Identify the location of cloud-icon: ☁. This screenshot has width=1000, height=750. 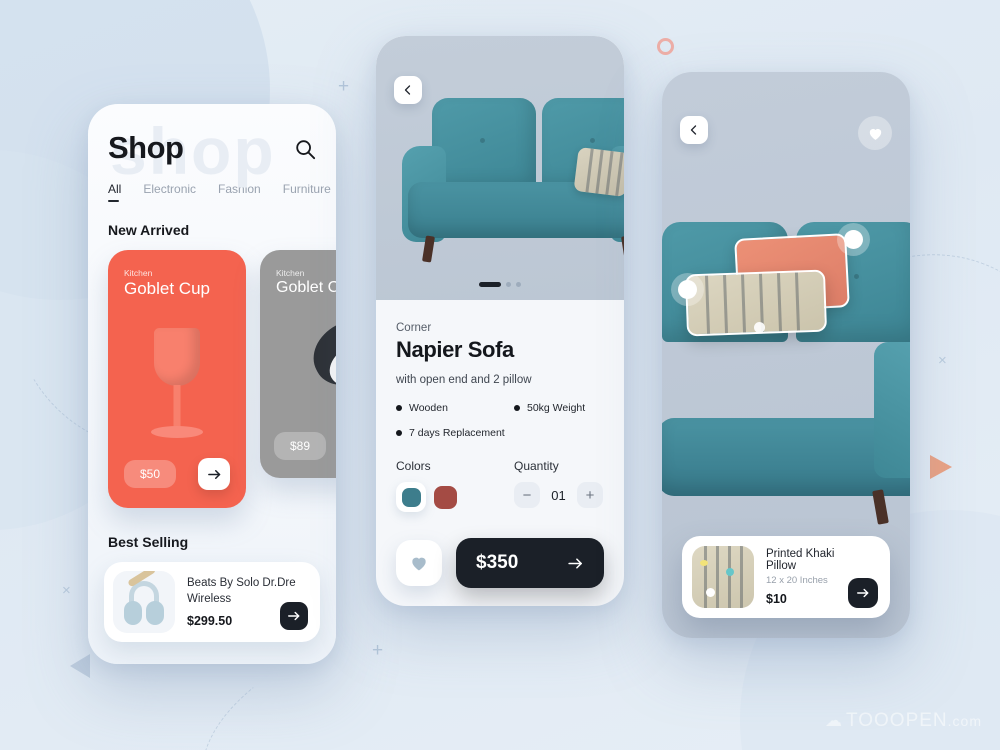
(833, 720).